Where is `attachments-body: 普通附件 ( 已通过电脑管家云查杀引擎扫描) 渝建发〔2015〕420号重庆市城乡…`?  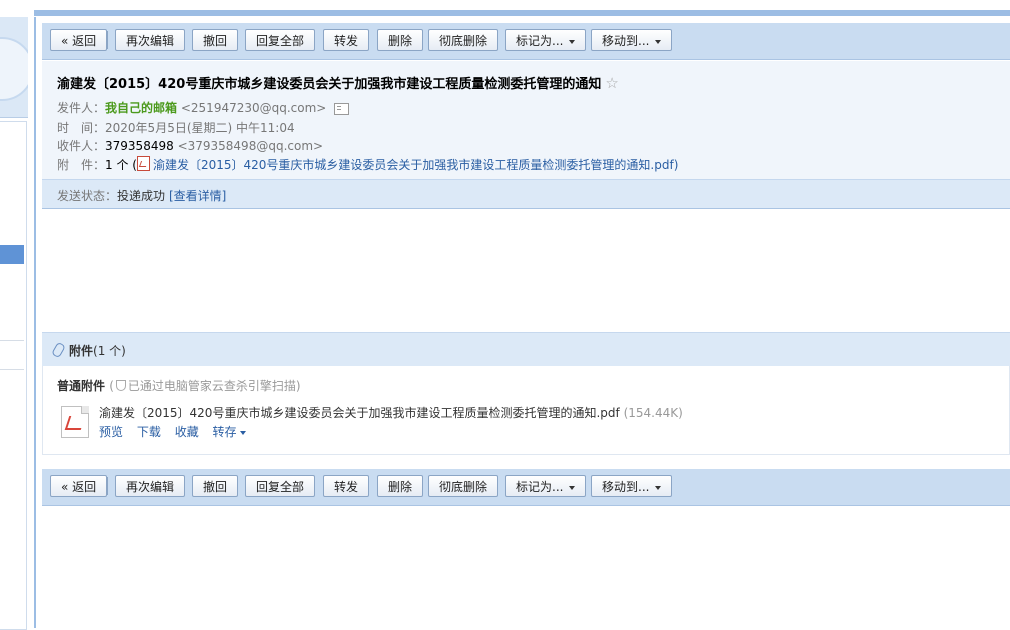
attachments-body: 普通附件 ( 已通过电脑管家云查杀引擎扫描) 渝建发〔2015〕420号重庆市城乡… is located at coordinates (526, 410).